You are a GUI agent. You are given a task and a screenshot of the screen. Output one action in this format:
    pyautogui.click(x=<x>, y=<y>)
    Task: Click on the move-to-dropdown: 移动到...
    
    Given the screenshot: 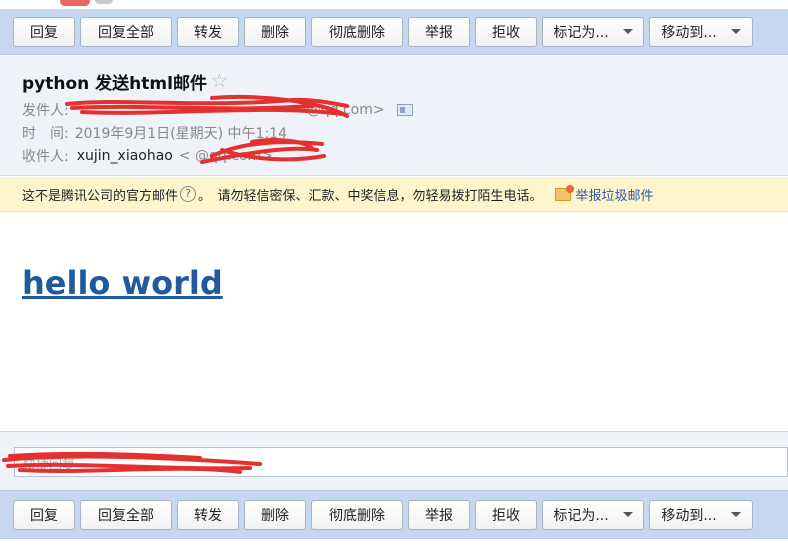 What is the action you would take?
    pyautogui.click(x=701, y=31)
    